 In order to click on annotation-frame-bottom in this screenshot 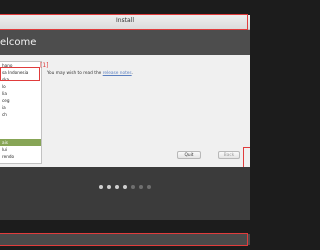, I will do `click(124, 239)`.